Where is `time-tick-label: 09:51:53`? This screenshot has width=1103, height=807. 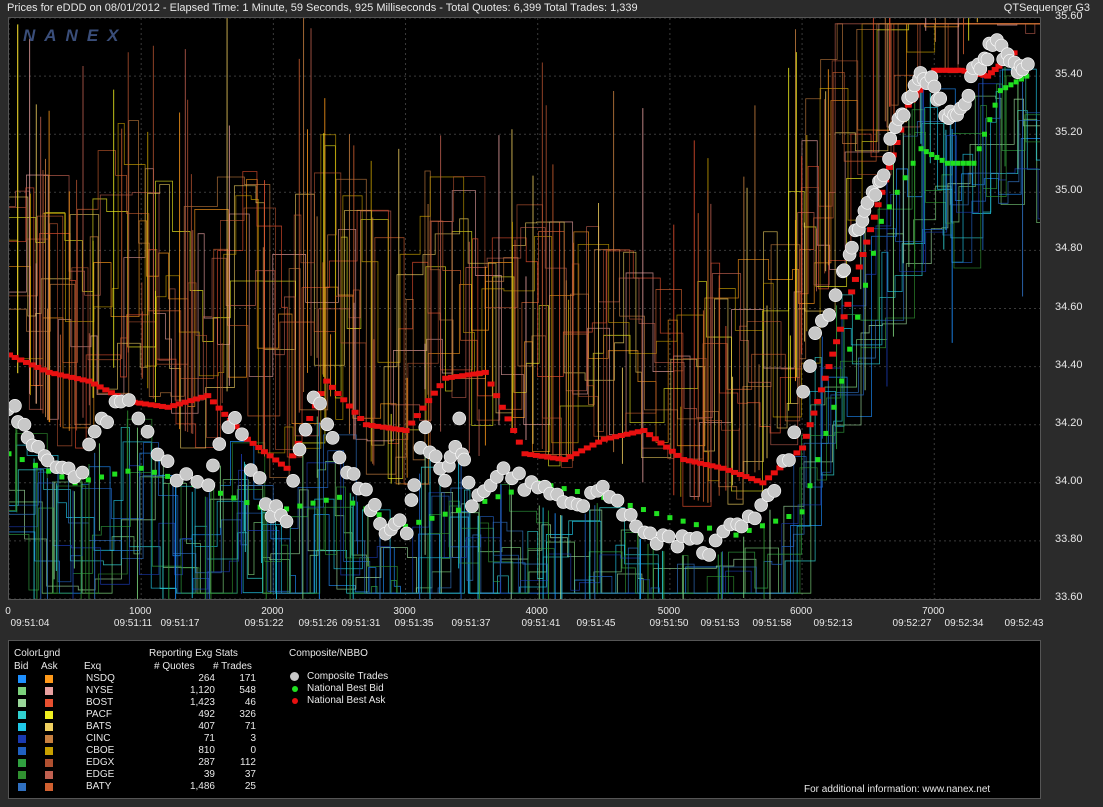 time-tick-label: 09:51:53 is located at coordinates (720, 623).